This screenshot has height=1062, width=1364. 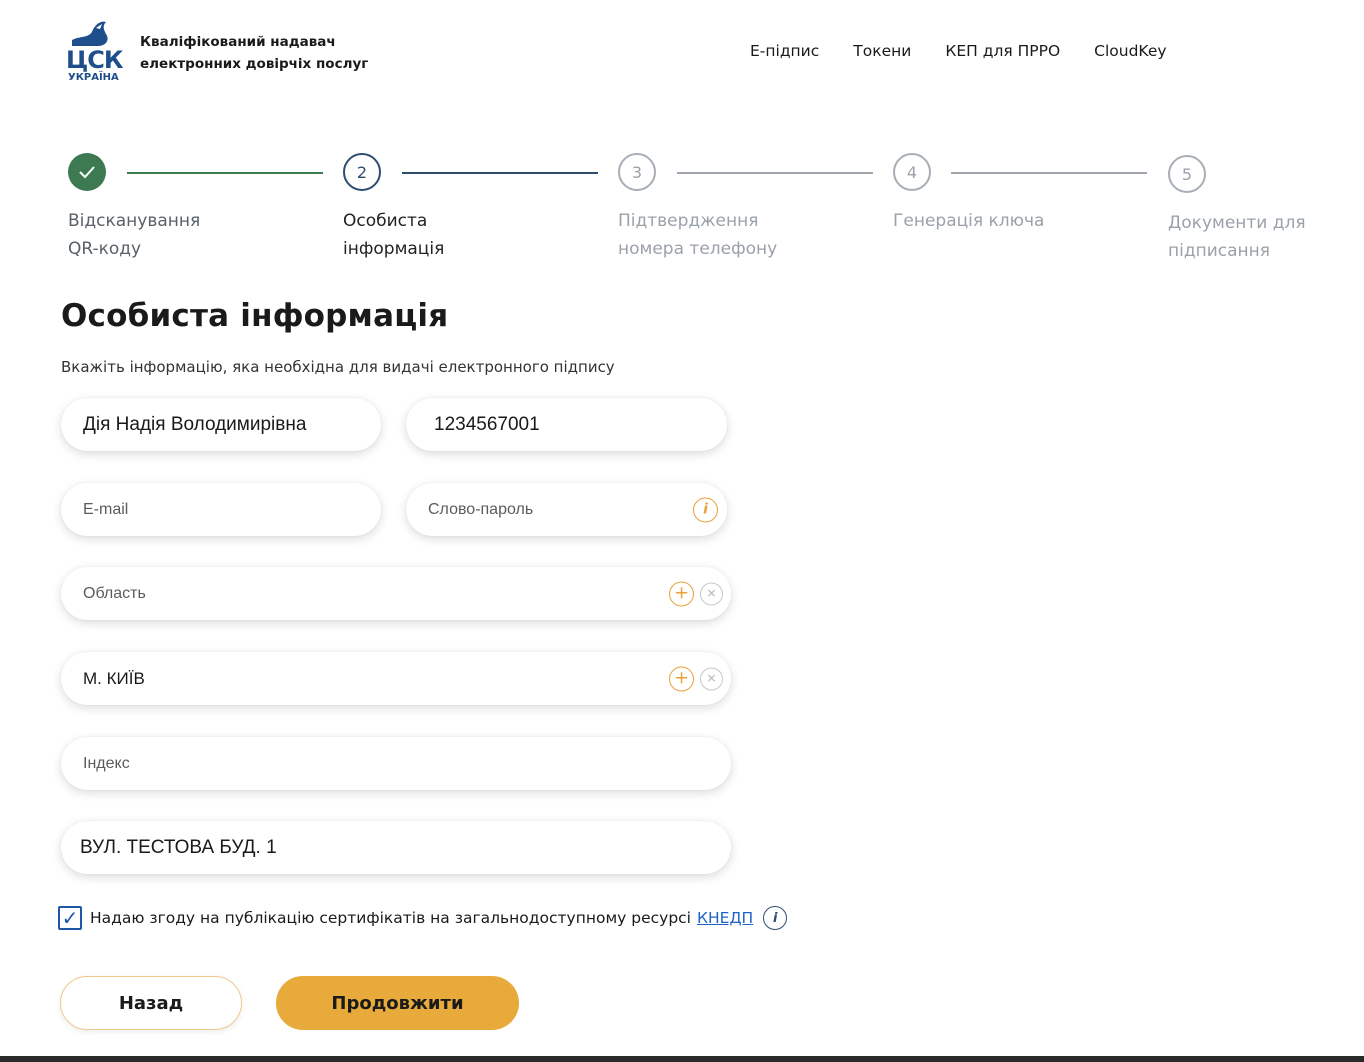 What do you see at coordinates (396, 678) in the screenshot?
I see `city-field: М. КИЇВ + ✕` at bounding box center [396, 678].